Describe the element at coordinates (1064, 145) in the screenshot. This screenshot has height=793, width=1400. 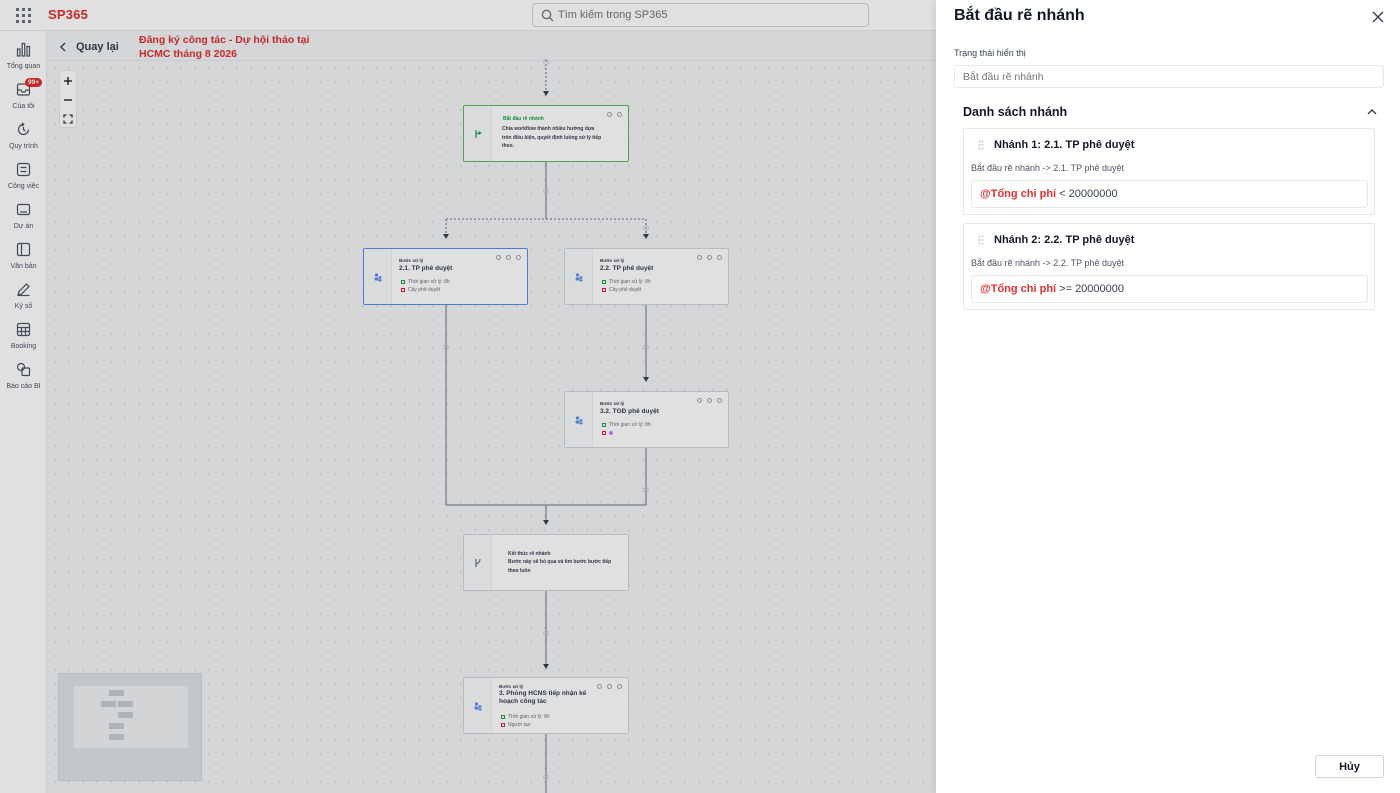
I see `branch-title: Nhánh 1: 2.1. TP phê duyệt` at that location.